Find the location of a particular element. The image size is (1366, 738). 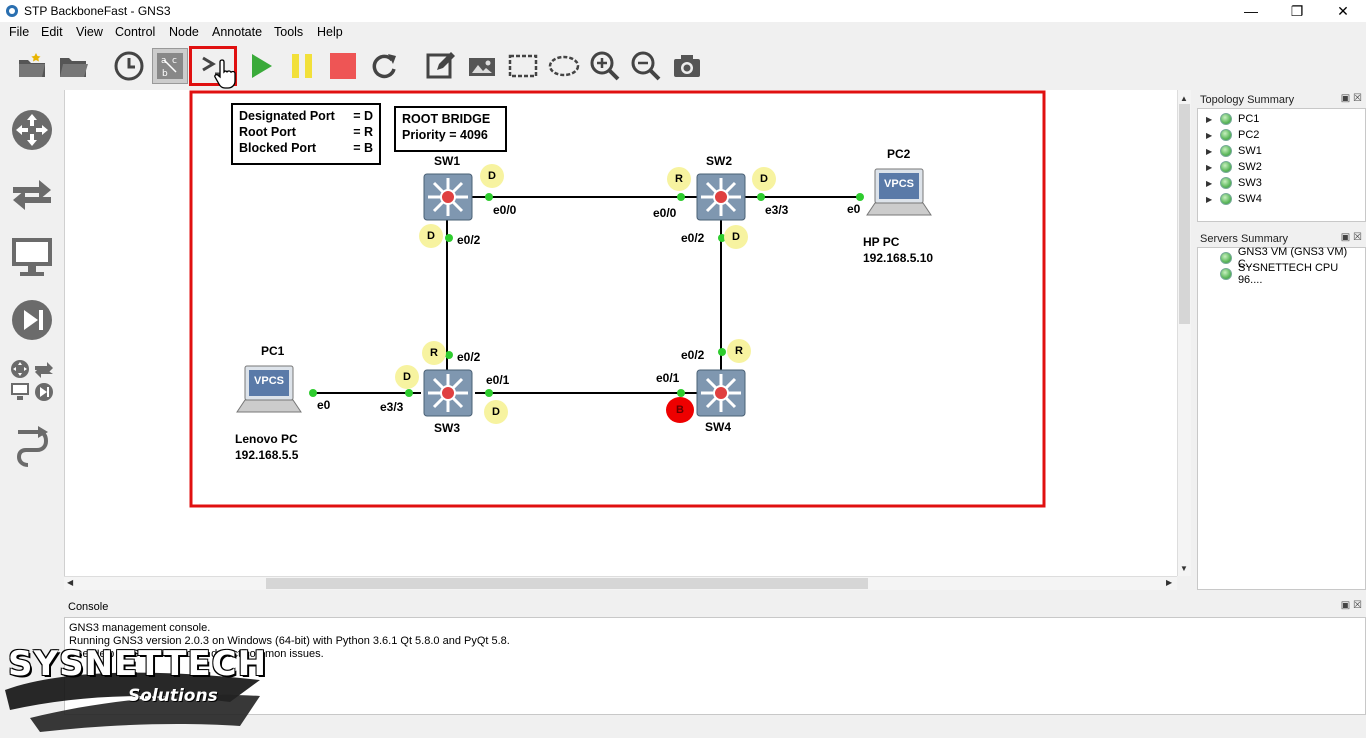

reload-icon is located at coordinates (384, 66).